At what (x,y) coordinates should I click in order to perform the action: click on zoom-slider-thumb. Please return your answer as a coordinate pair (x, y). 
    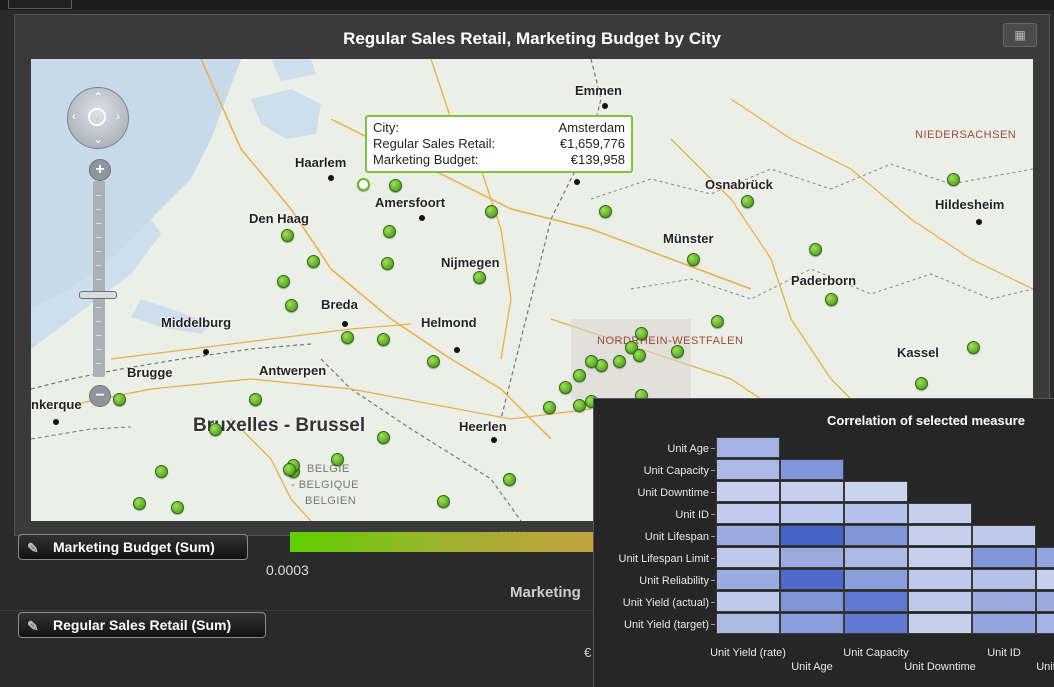
    Looking at the image, I should click on (98, 295).